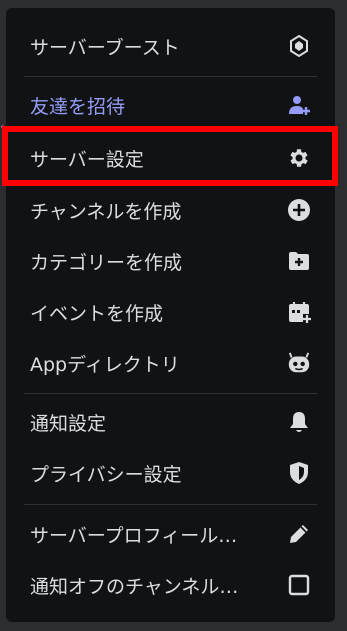 This screenshot has width=347, height=631. I want to click on menu-item-label: イベントを作成, so click(97, 313).